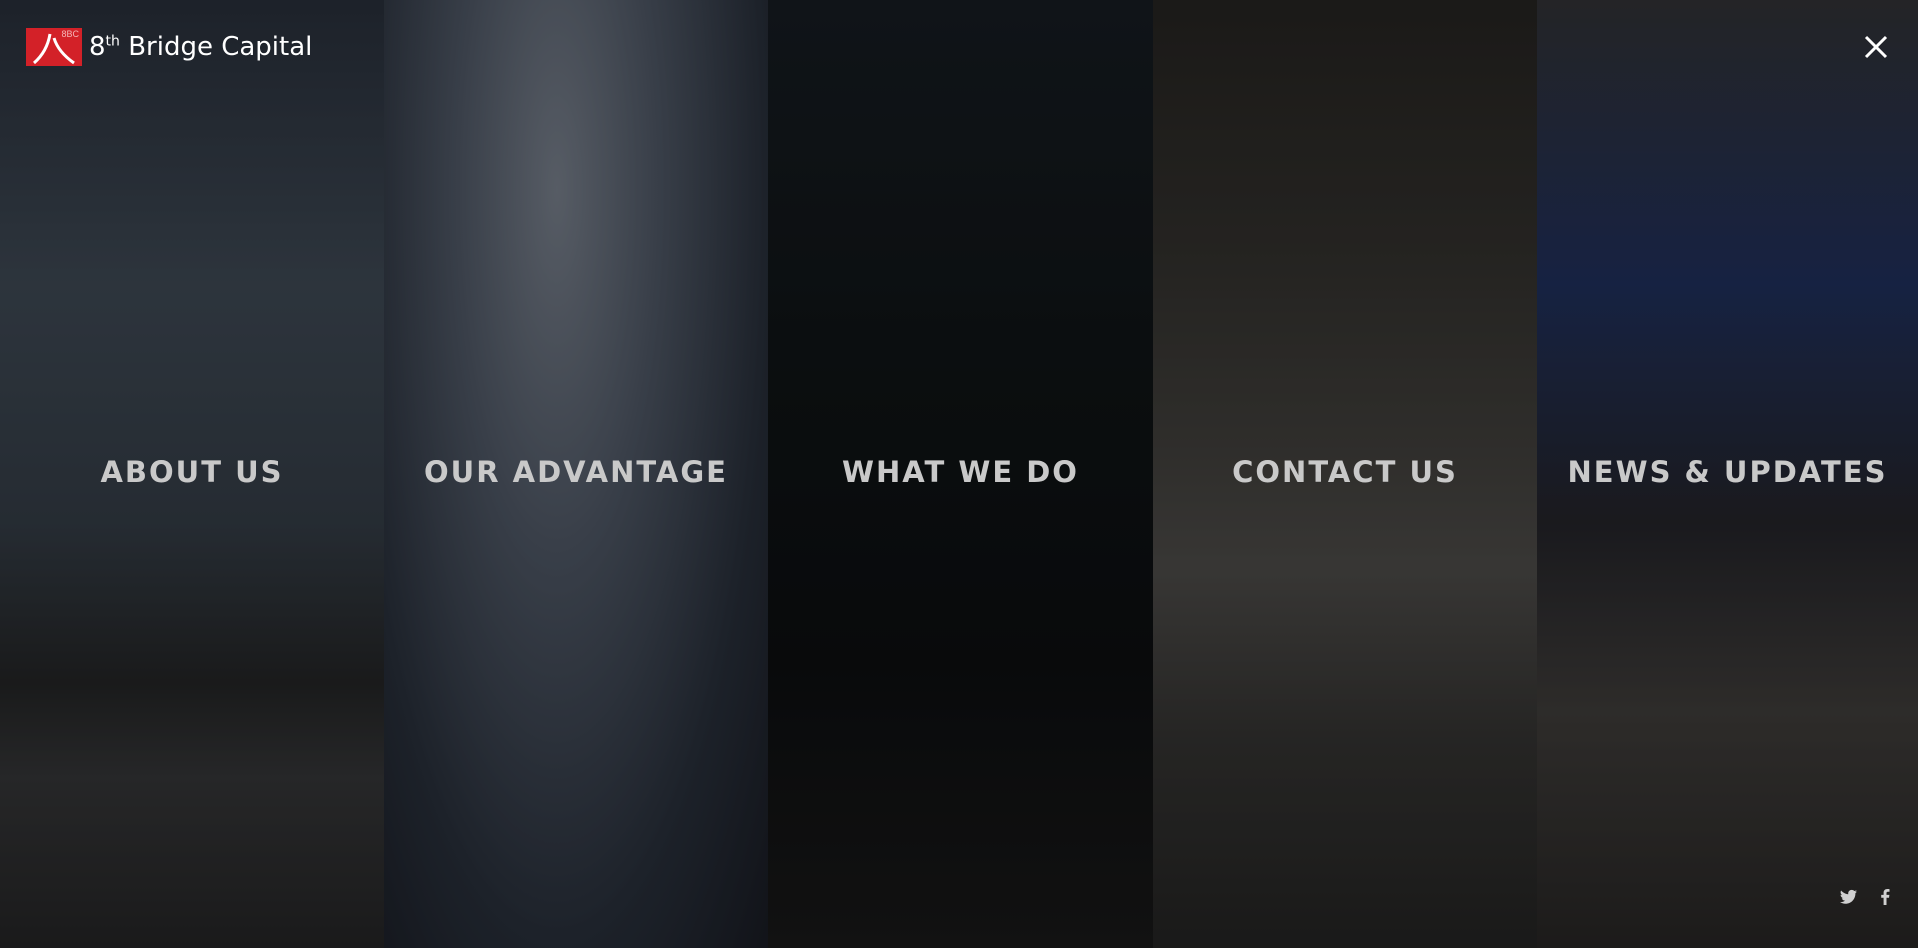 The width and height of the screenshot is (1918, 948). I want to click on social-links, so click(1865, 899).